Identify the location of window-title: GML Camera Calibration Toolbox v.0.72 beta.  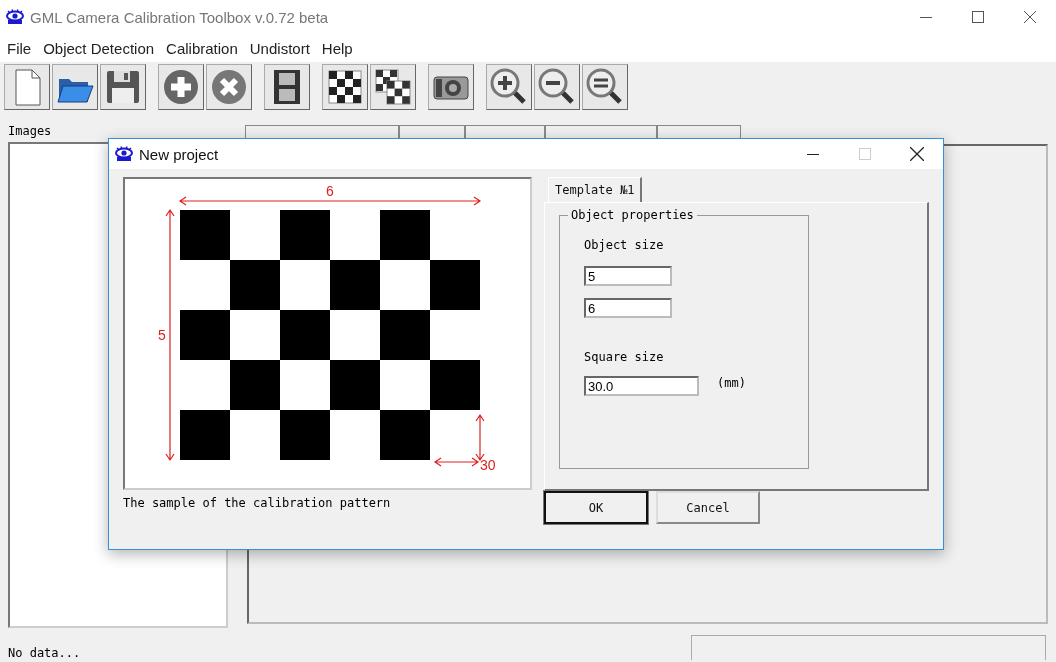
(180, 17).